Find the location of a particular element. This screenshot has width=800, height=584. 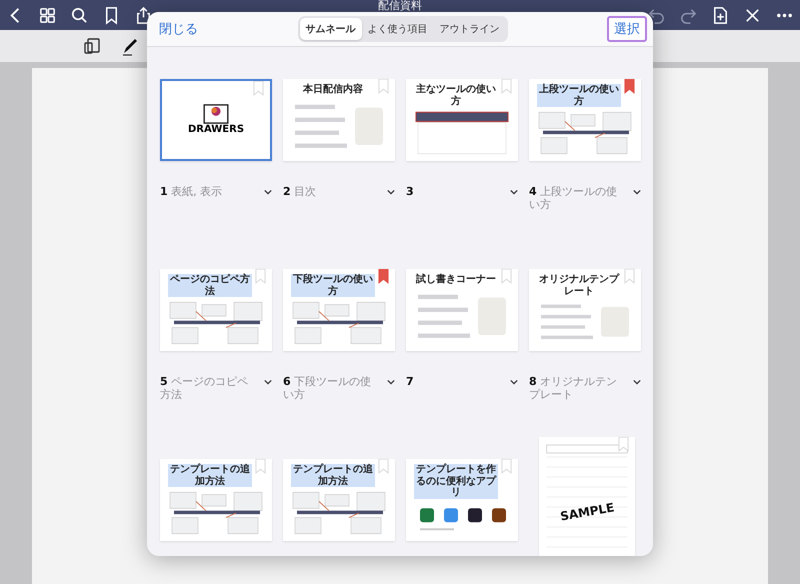

logo-icon is located at coordinates (216, 114).